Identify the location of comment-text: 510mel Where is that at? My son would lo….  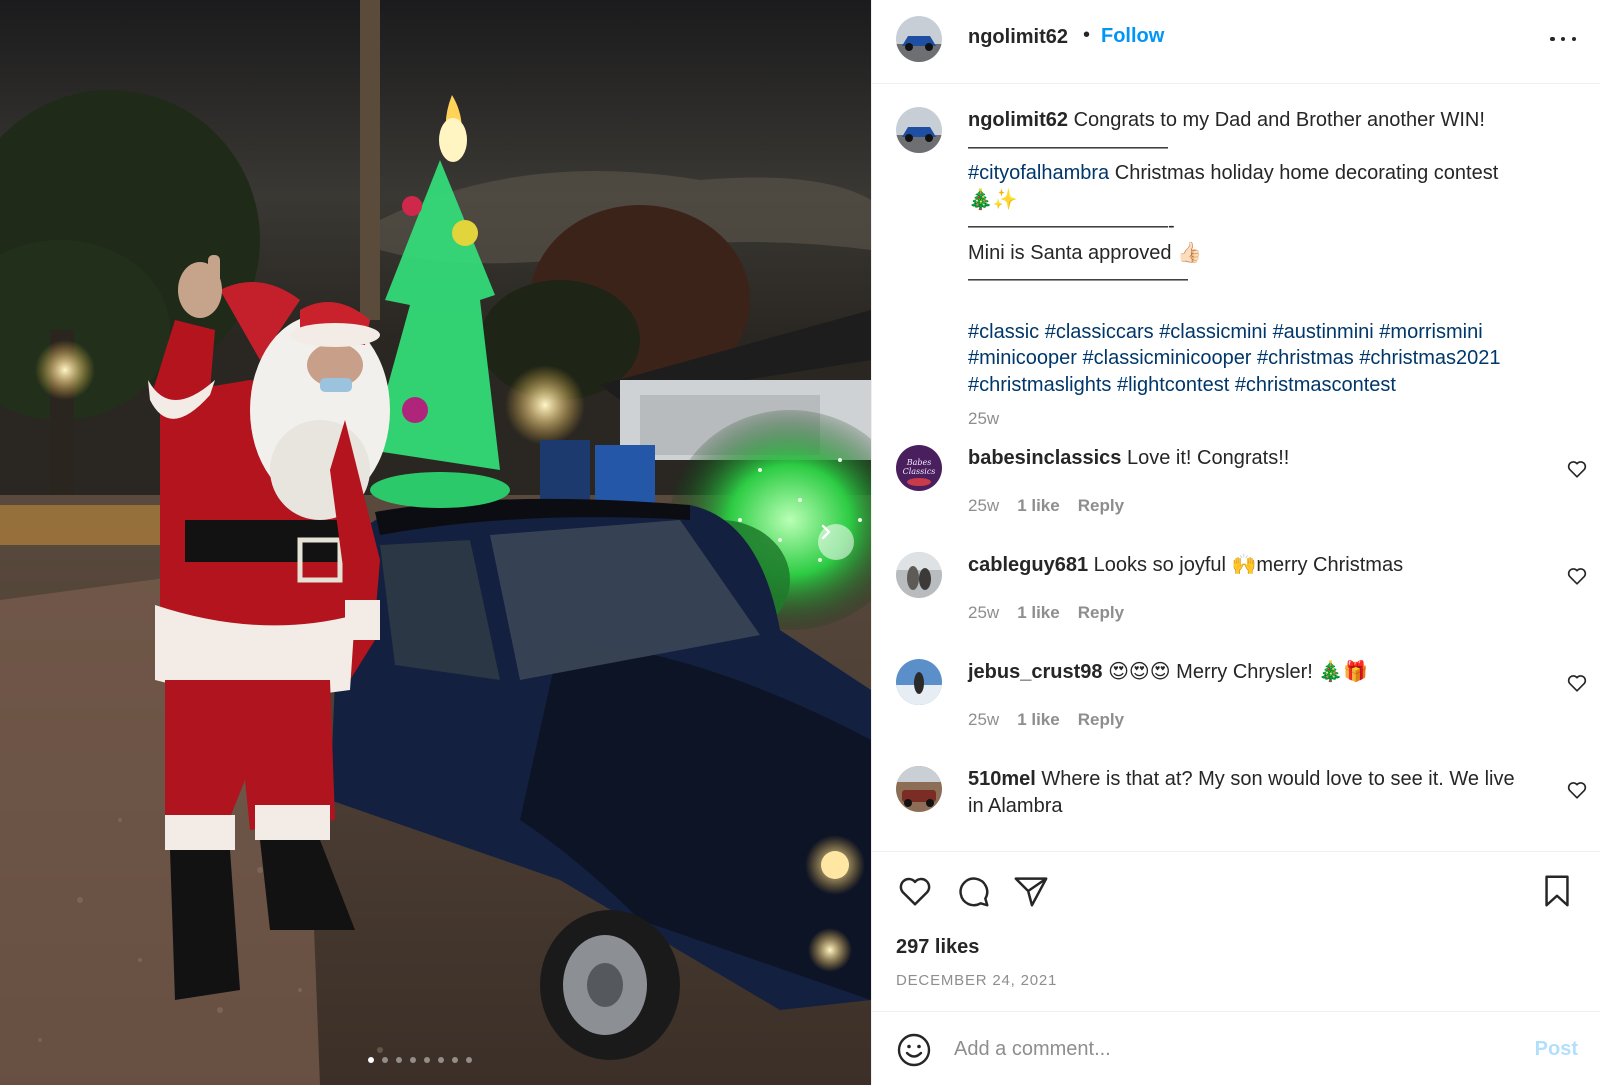
(1248, 792).